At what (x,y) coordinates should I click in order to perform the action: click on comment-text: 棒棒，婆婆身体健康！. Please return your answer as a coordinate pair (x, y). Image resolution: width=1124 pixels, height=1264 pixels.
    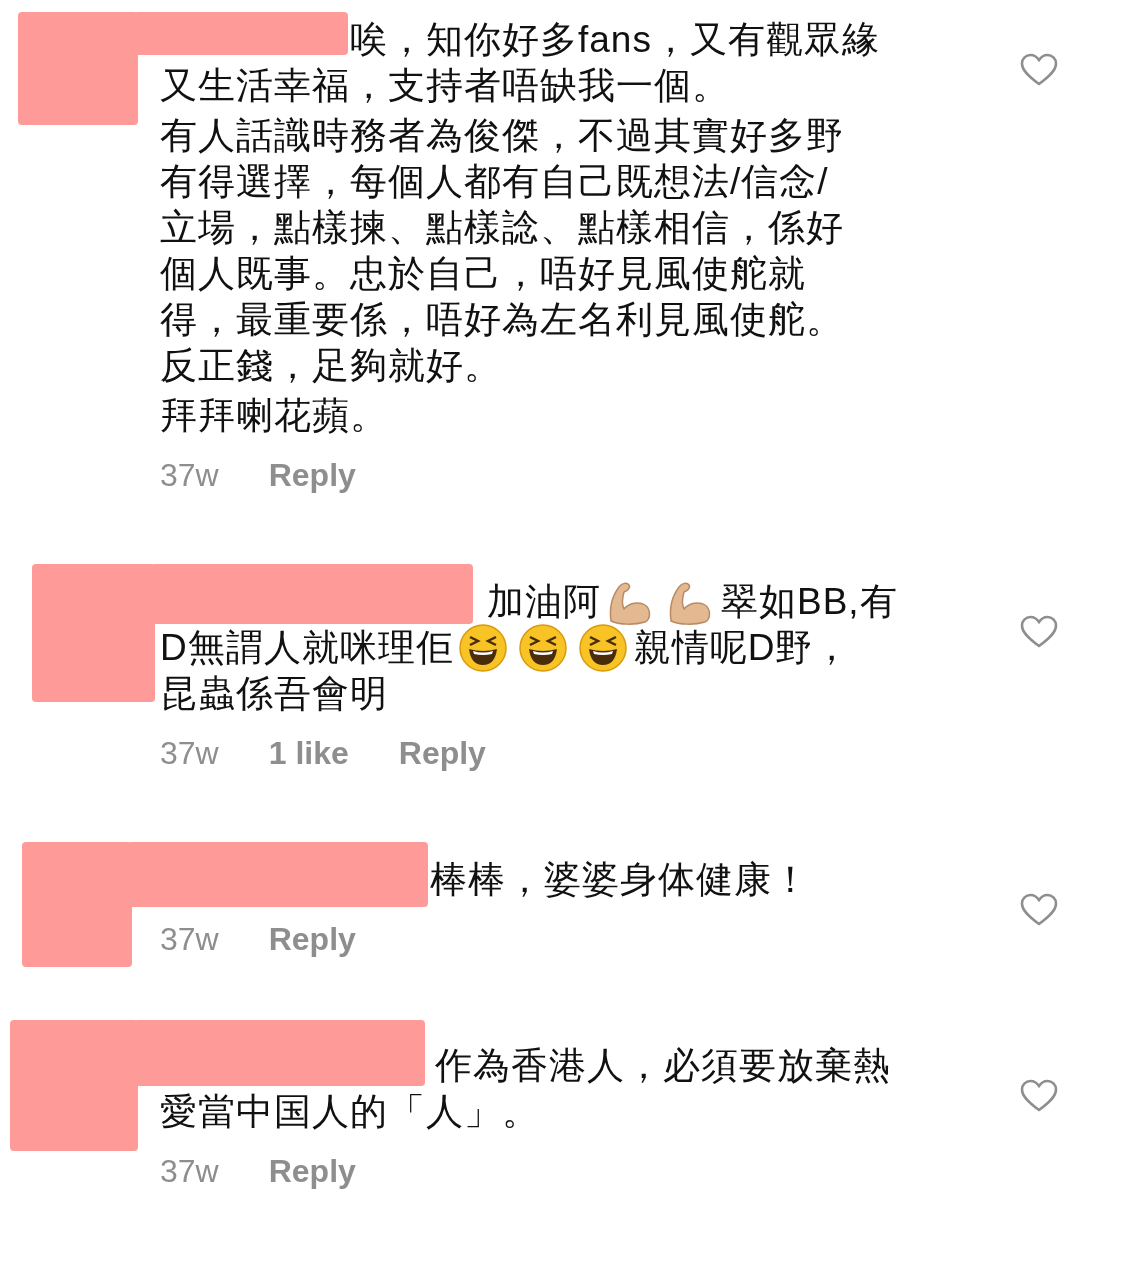
    Looking at the image, I should click on (620, 880).